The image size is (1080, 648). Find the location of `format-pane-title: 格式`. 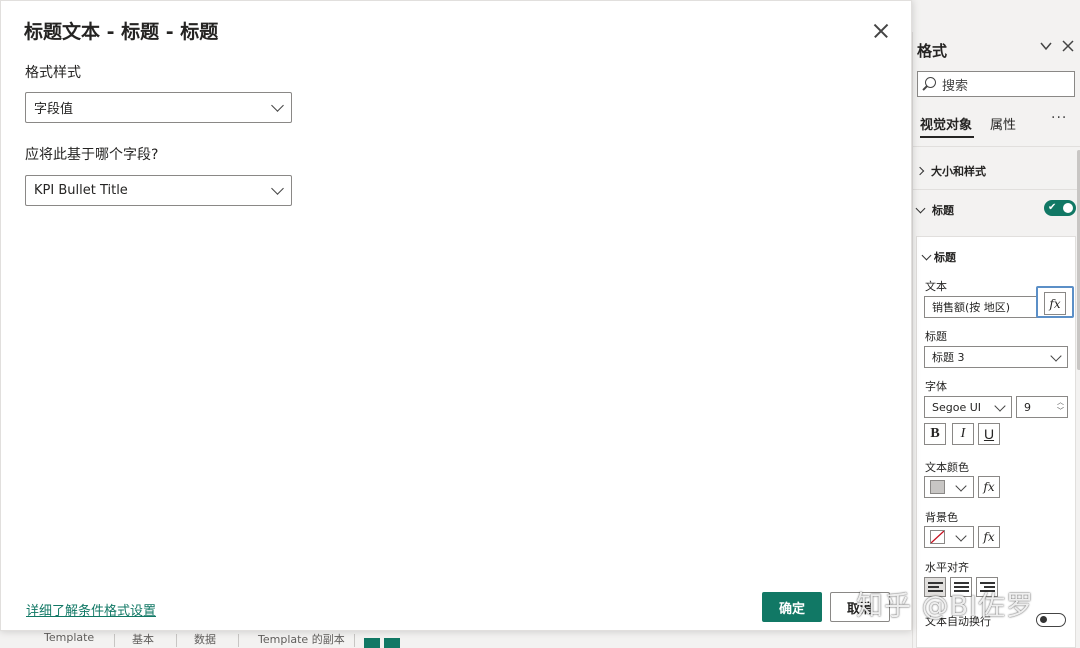

format-pane-title: 格式 is located at coordinates (932, 51).